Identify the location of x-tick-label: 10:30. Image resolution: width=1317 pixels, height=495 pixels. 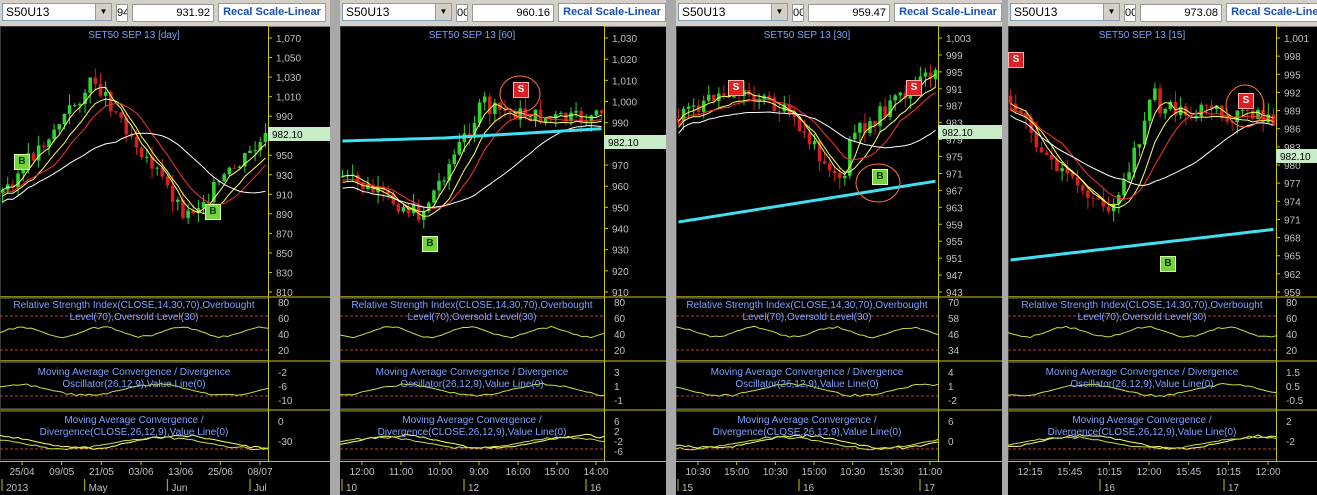
(852, 472).